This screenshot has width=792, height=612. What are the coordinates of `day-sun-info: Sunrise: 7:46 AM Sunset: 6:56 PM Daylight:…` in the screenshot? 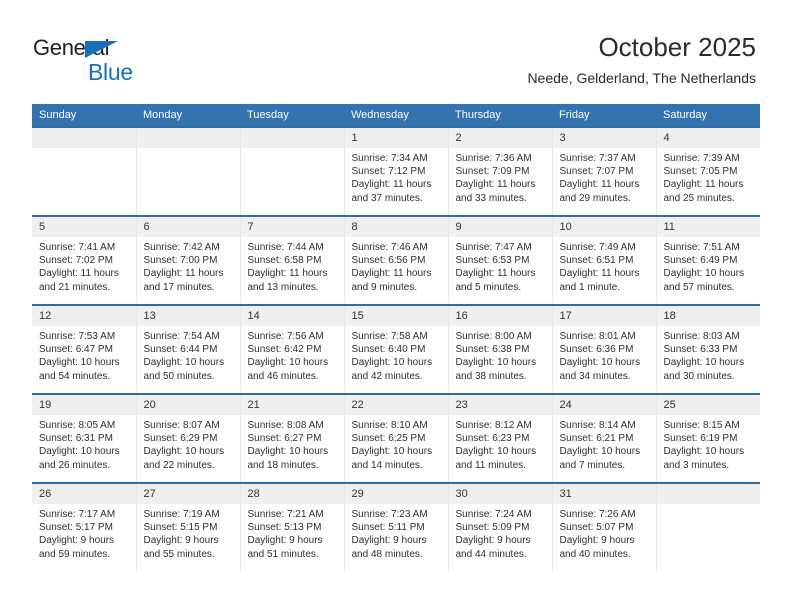 It's located at (396, 265).